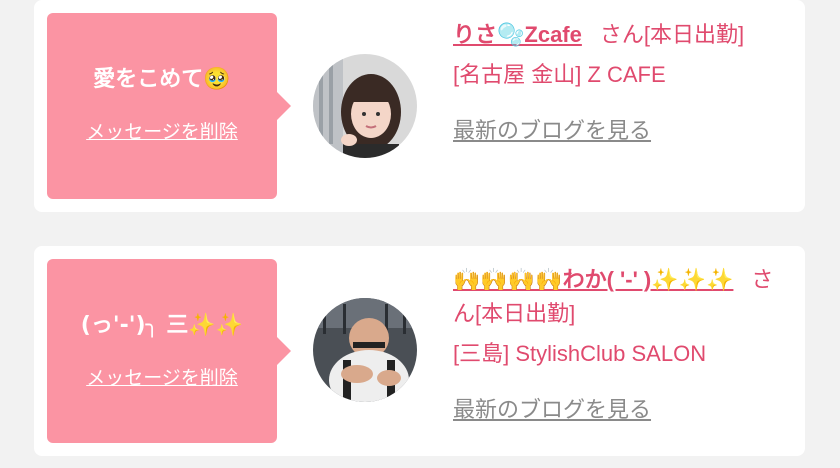 This screenshot has height=468, width=840. Describe the element at coordinates (162, 79) in the screenshot. I see `message-text: 愛をこめて🥹` at that location.